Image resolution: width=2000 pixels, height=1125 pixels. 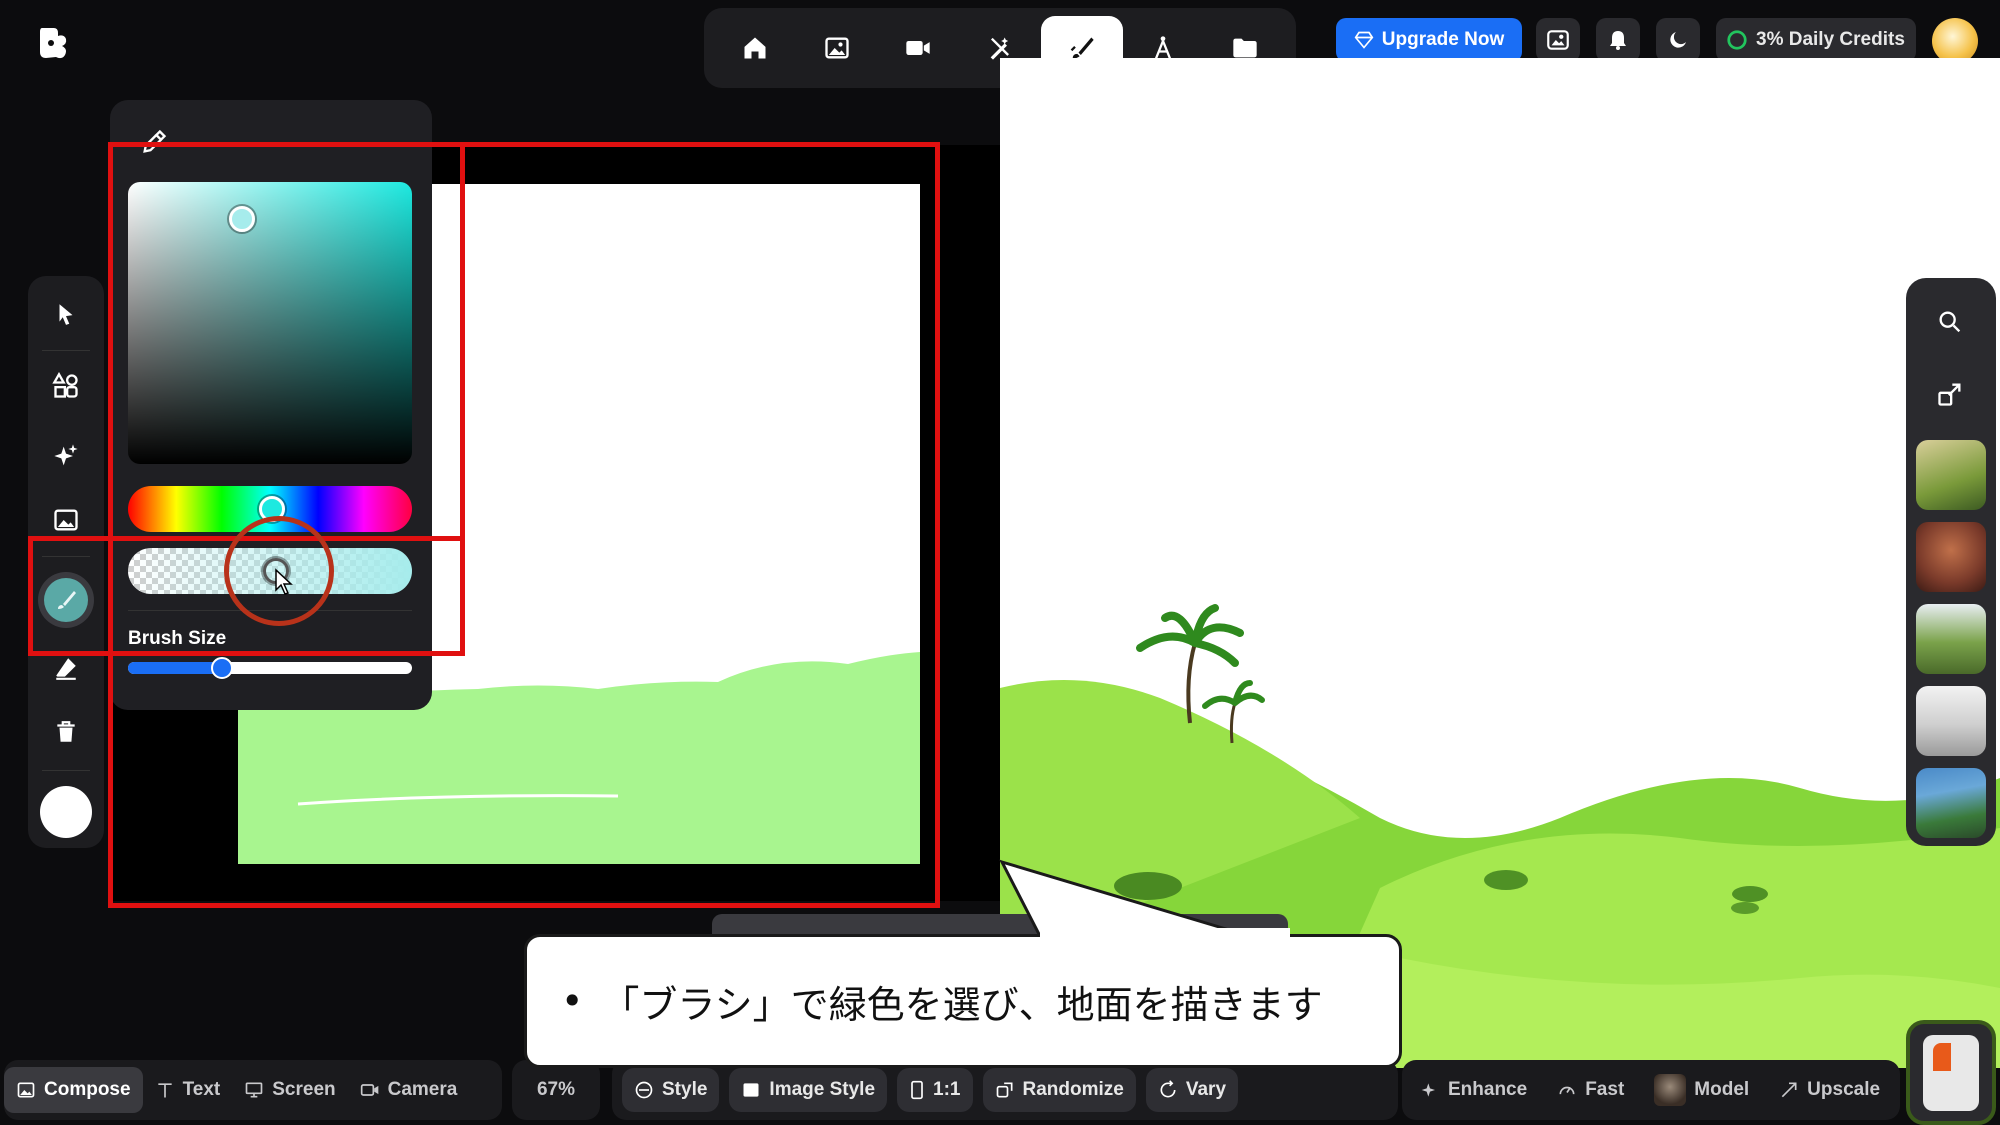 I want to click on notifications-button, so click(x=1618, y=40).